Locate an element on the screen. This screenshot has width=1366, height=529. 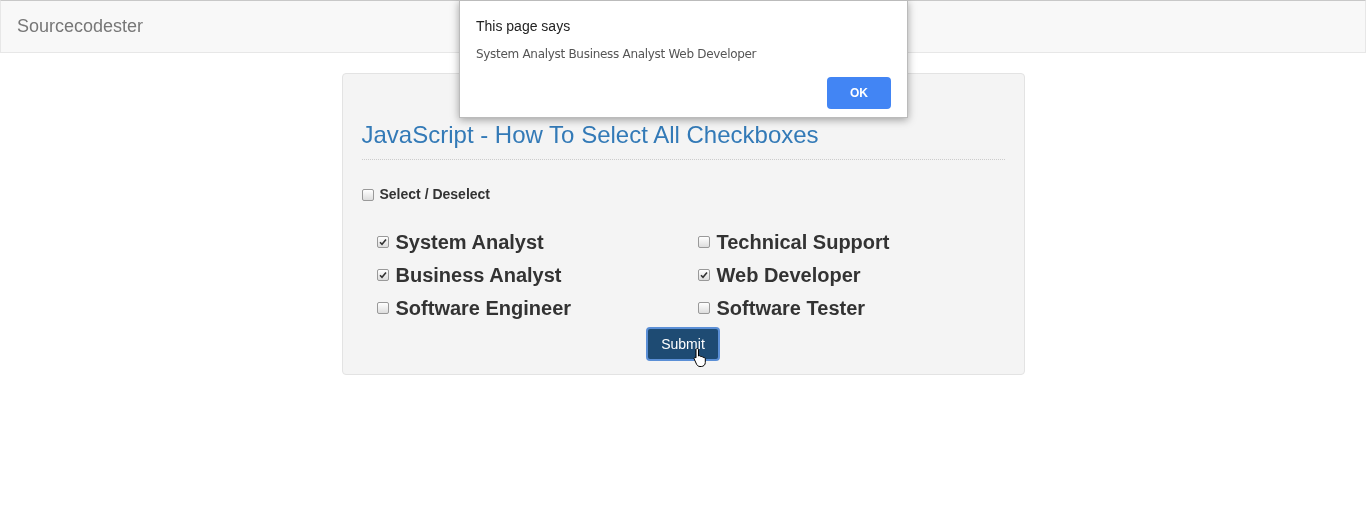
pointer-cursor-icon is located at coordinates (699, 357).